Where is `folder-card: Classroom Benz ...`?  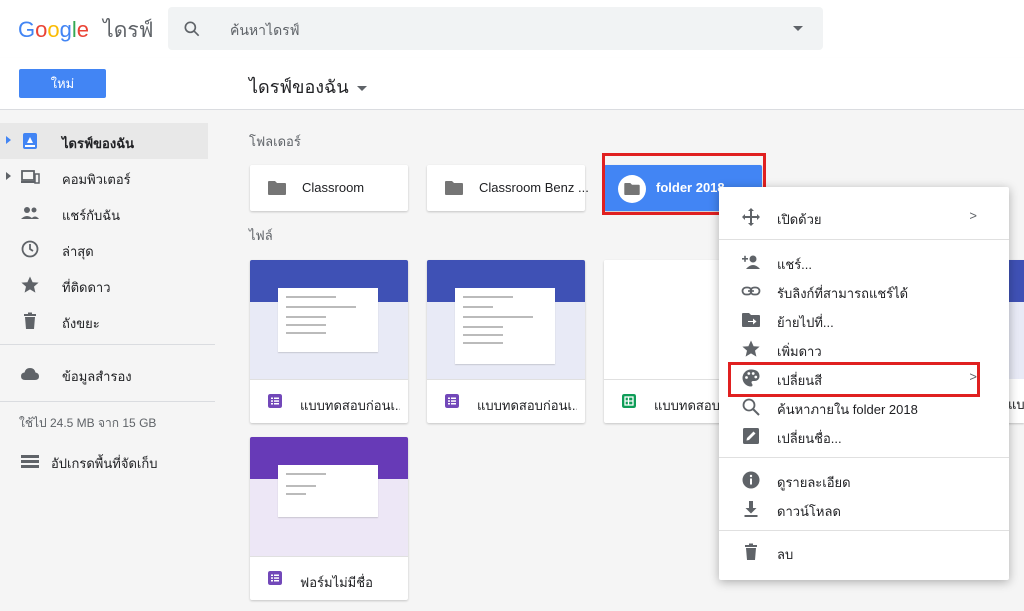 folder-card: Classroom Benz ... is located at coordinates (508, 188).